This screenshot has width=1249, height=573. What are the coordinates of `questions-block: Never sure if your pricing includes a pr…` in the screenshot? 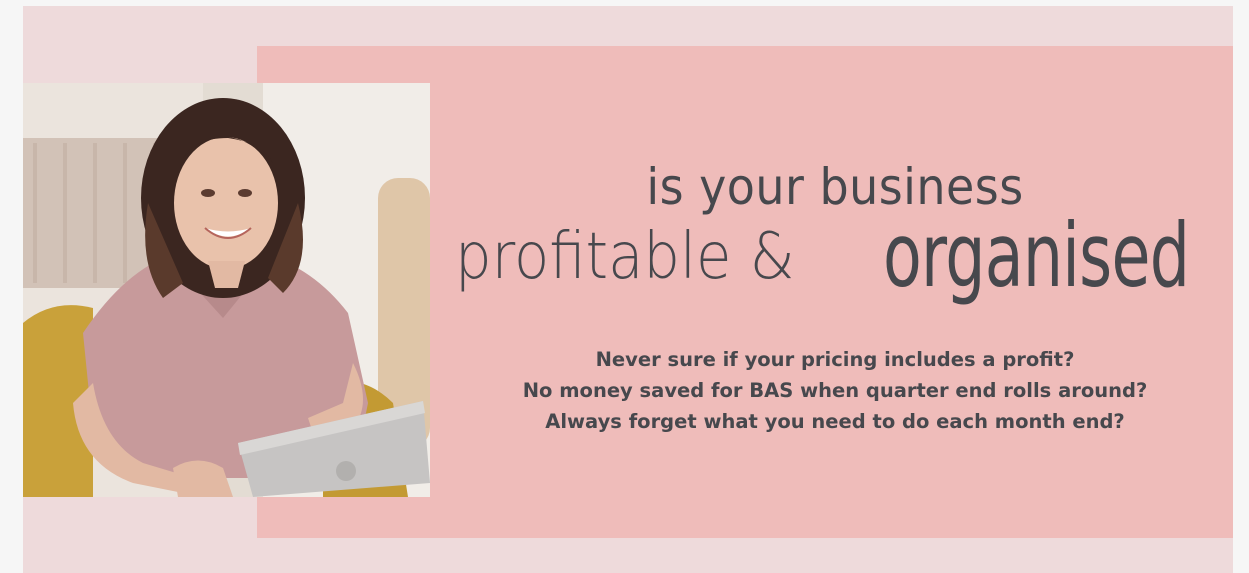 It's located at (835, 390).